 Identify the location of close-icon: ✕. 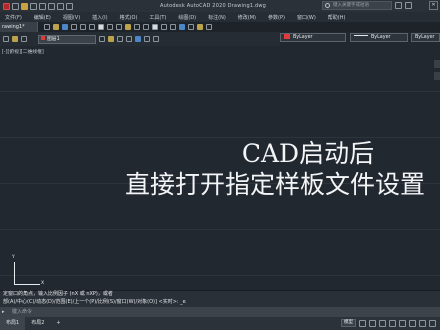
(433, 5).